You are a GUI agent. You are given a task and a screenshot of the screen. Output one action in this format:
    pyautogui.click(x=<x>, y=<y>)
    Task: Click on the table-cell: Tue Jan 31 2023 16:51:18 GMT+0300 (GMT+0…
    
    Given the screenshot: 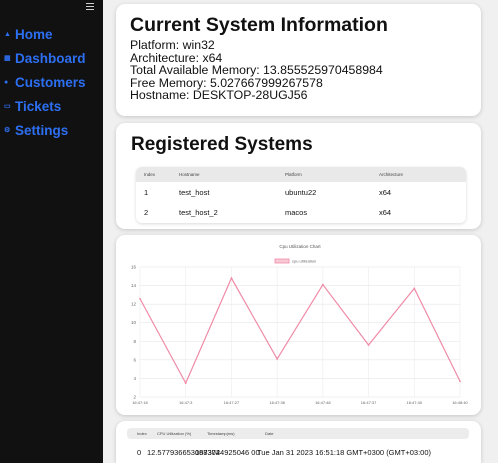 What is the action you would take?
    pyautogui.click(x=344, y=452)
    